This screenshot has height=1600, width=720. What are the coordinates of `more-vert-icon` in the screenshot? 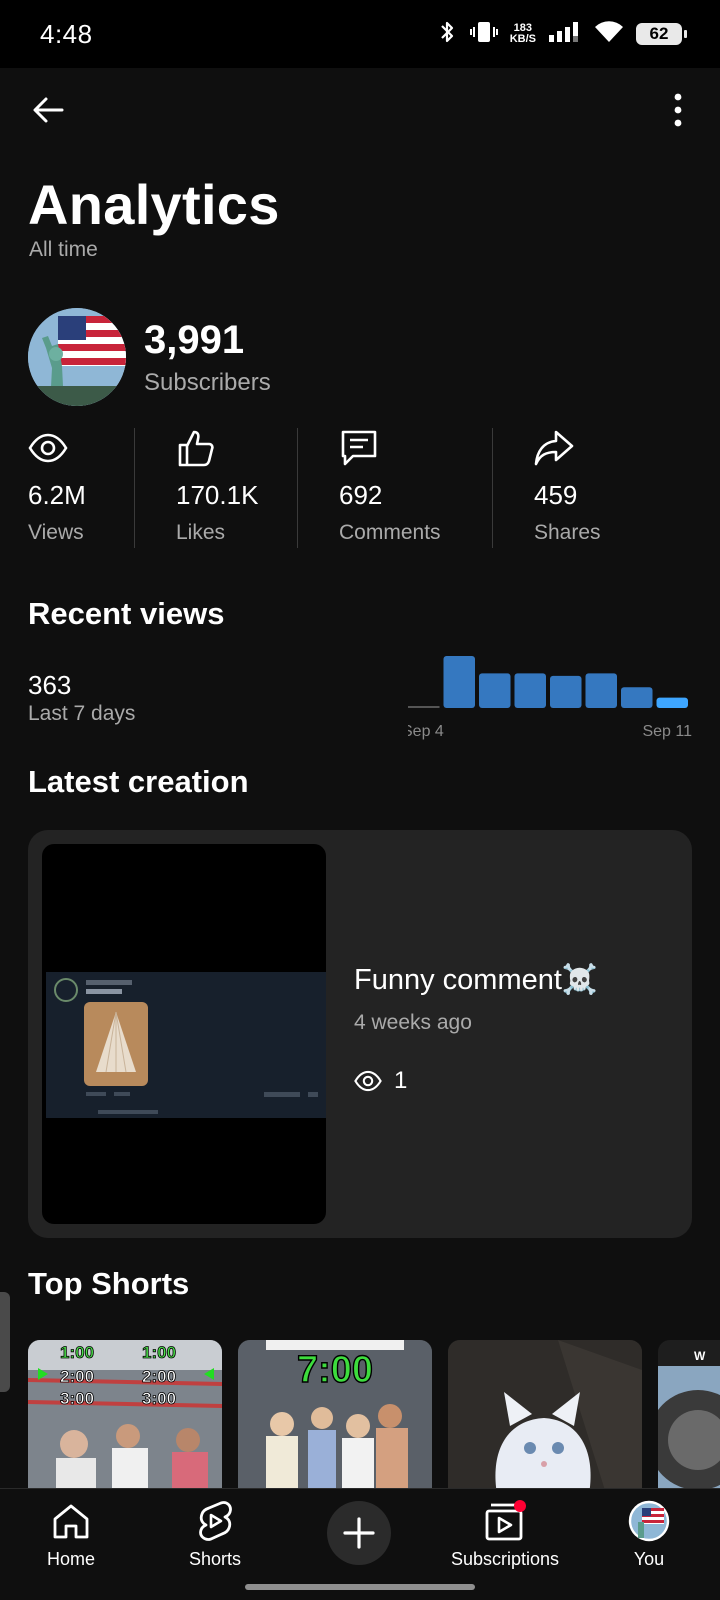 It's located at (678, 110).